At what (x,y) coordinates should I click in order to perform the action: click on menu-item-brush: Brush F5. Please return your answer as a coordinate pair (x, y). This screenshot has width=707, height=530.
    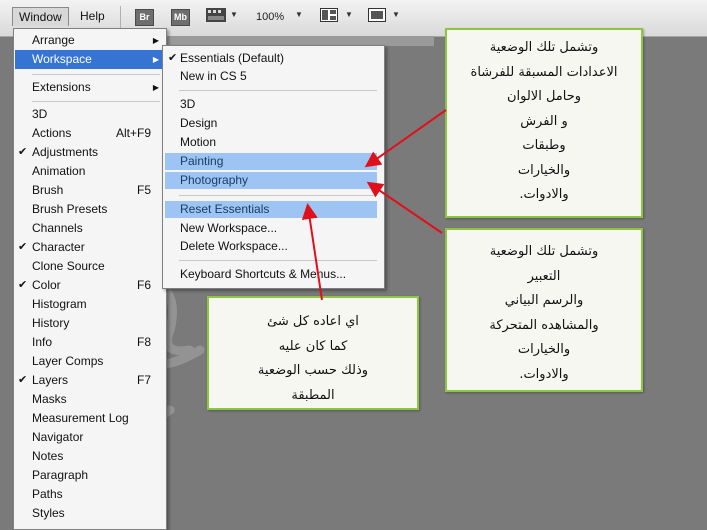
    Looking at the image, I should click on (90, 190).